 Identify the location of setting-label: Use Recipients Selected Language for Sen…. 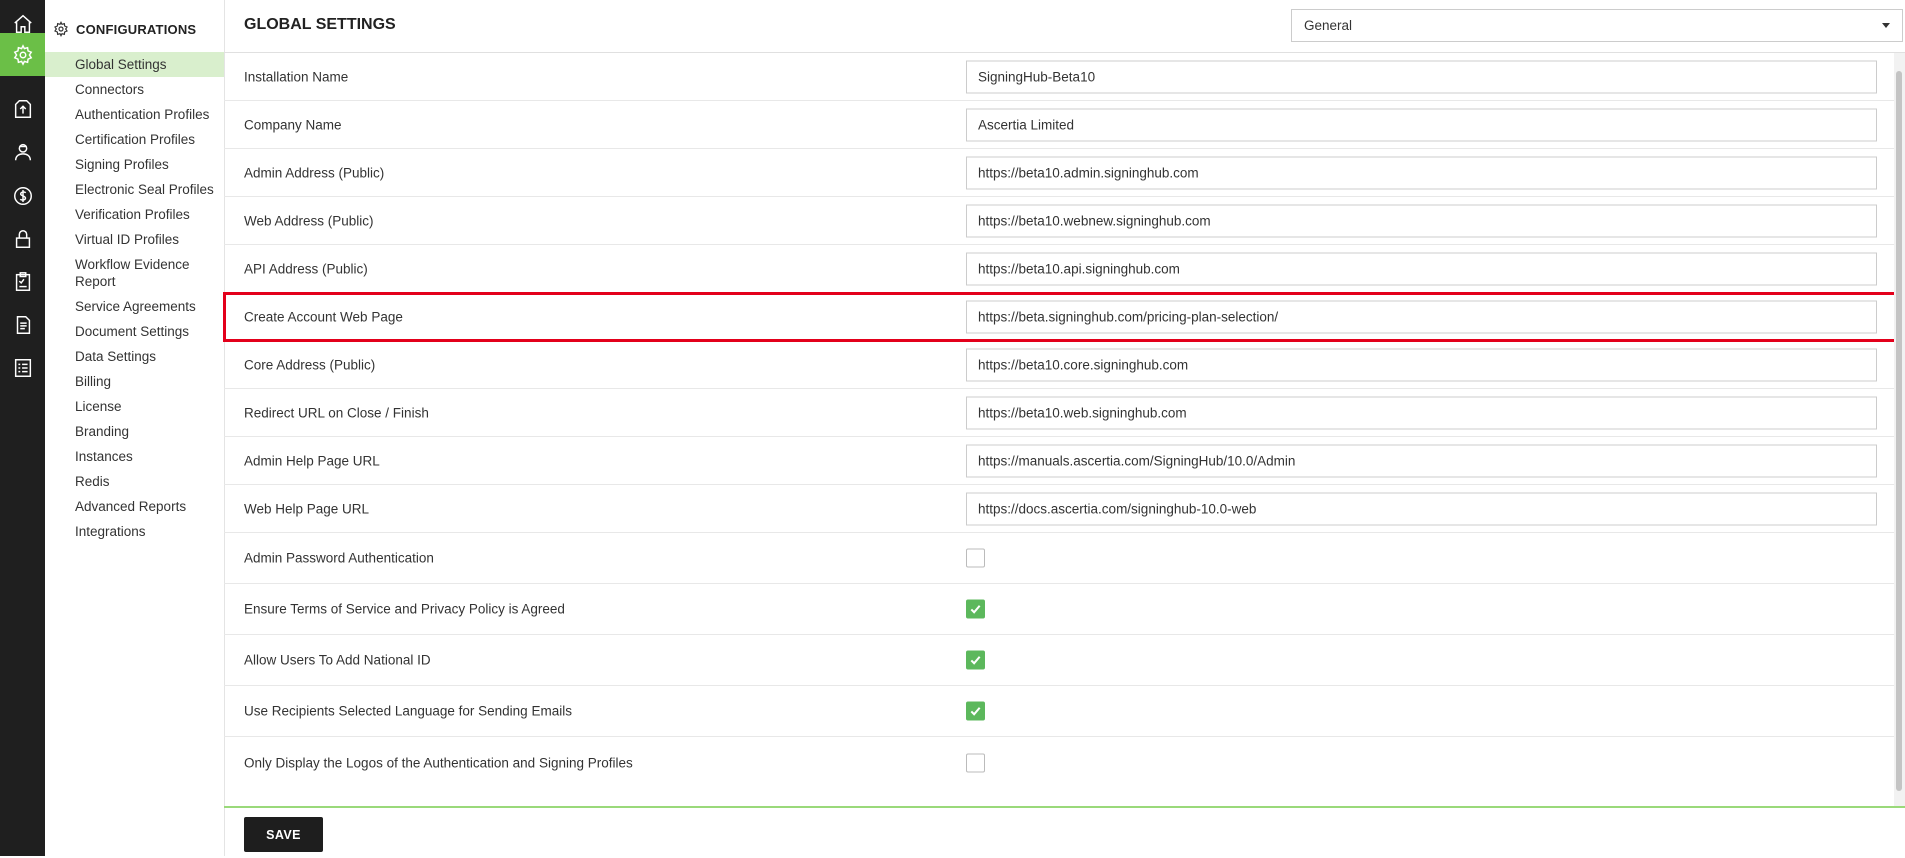
(408, 711).